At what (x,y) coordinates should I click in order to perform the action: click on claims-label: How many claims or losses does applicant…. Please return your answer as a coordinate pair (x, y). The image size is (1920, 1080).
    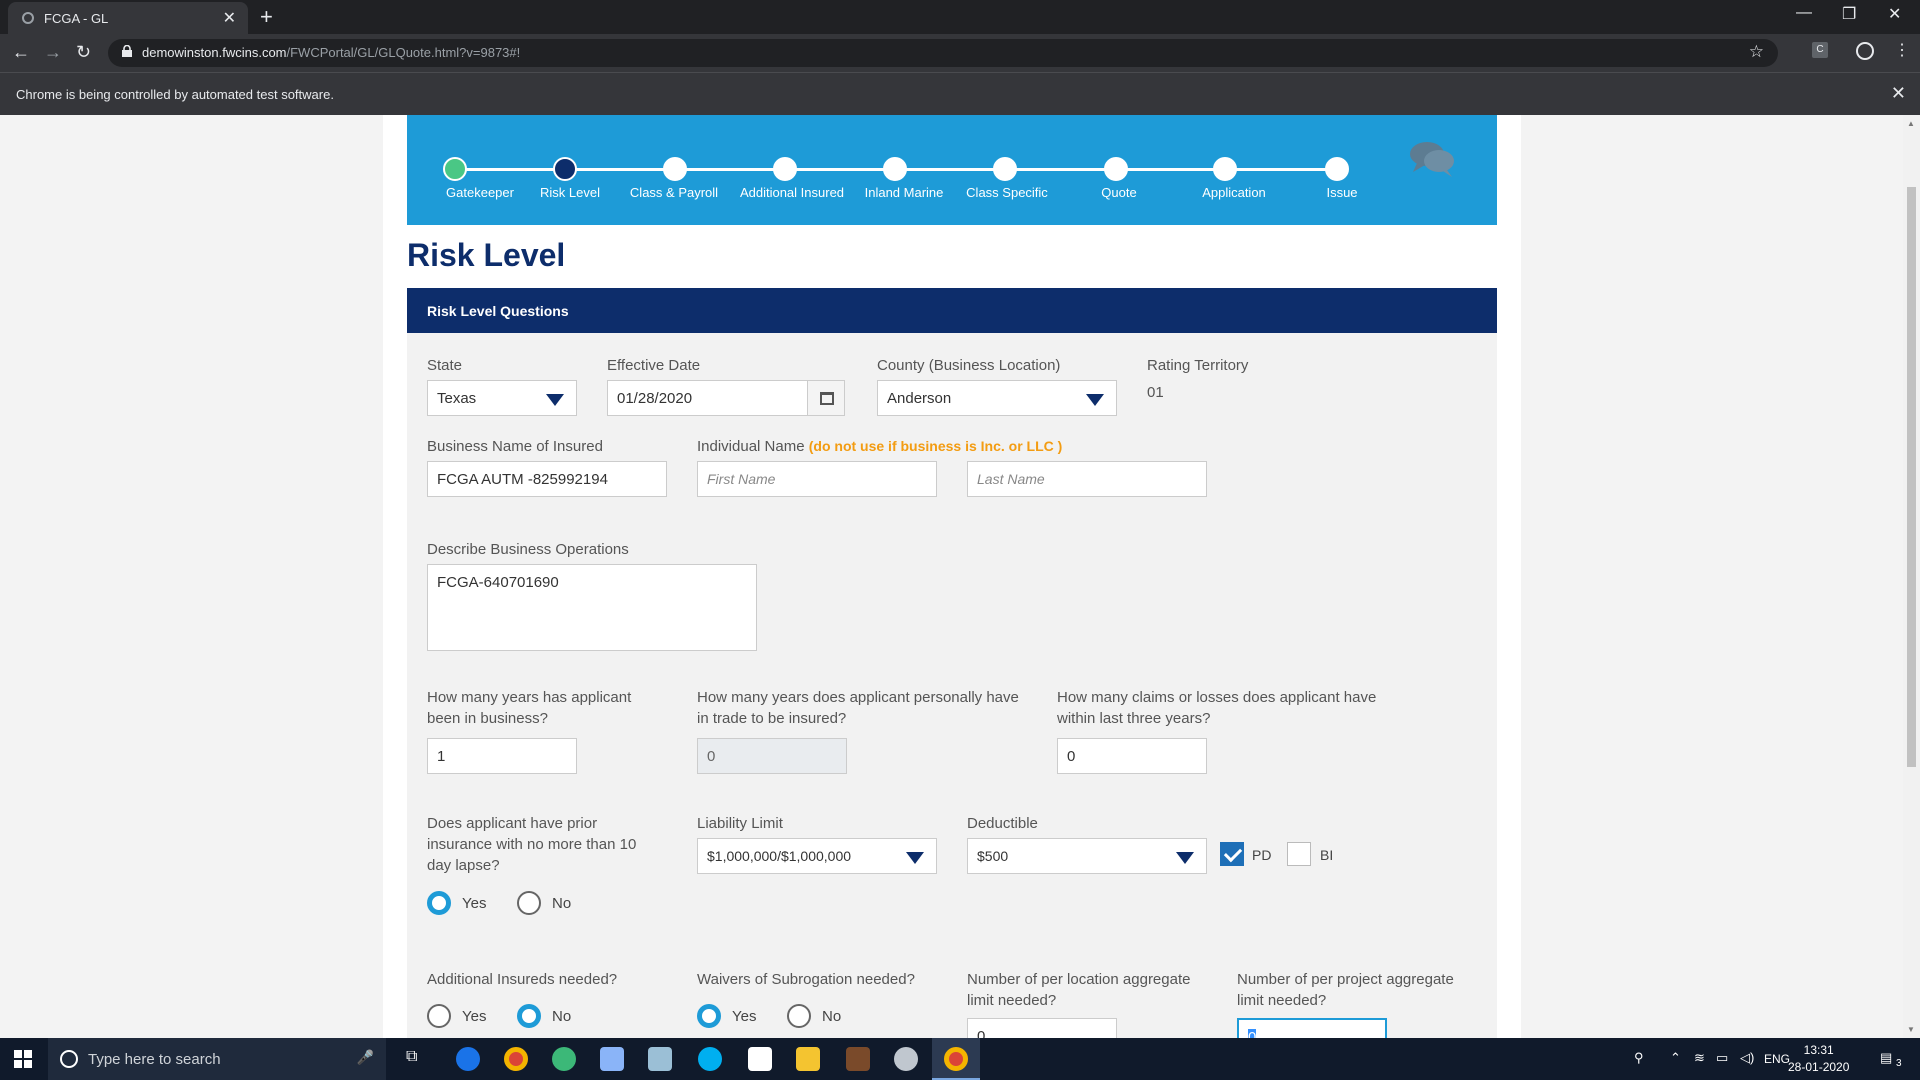
    Looking at the image, I should click on (1217, 708).